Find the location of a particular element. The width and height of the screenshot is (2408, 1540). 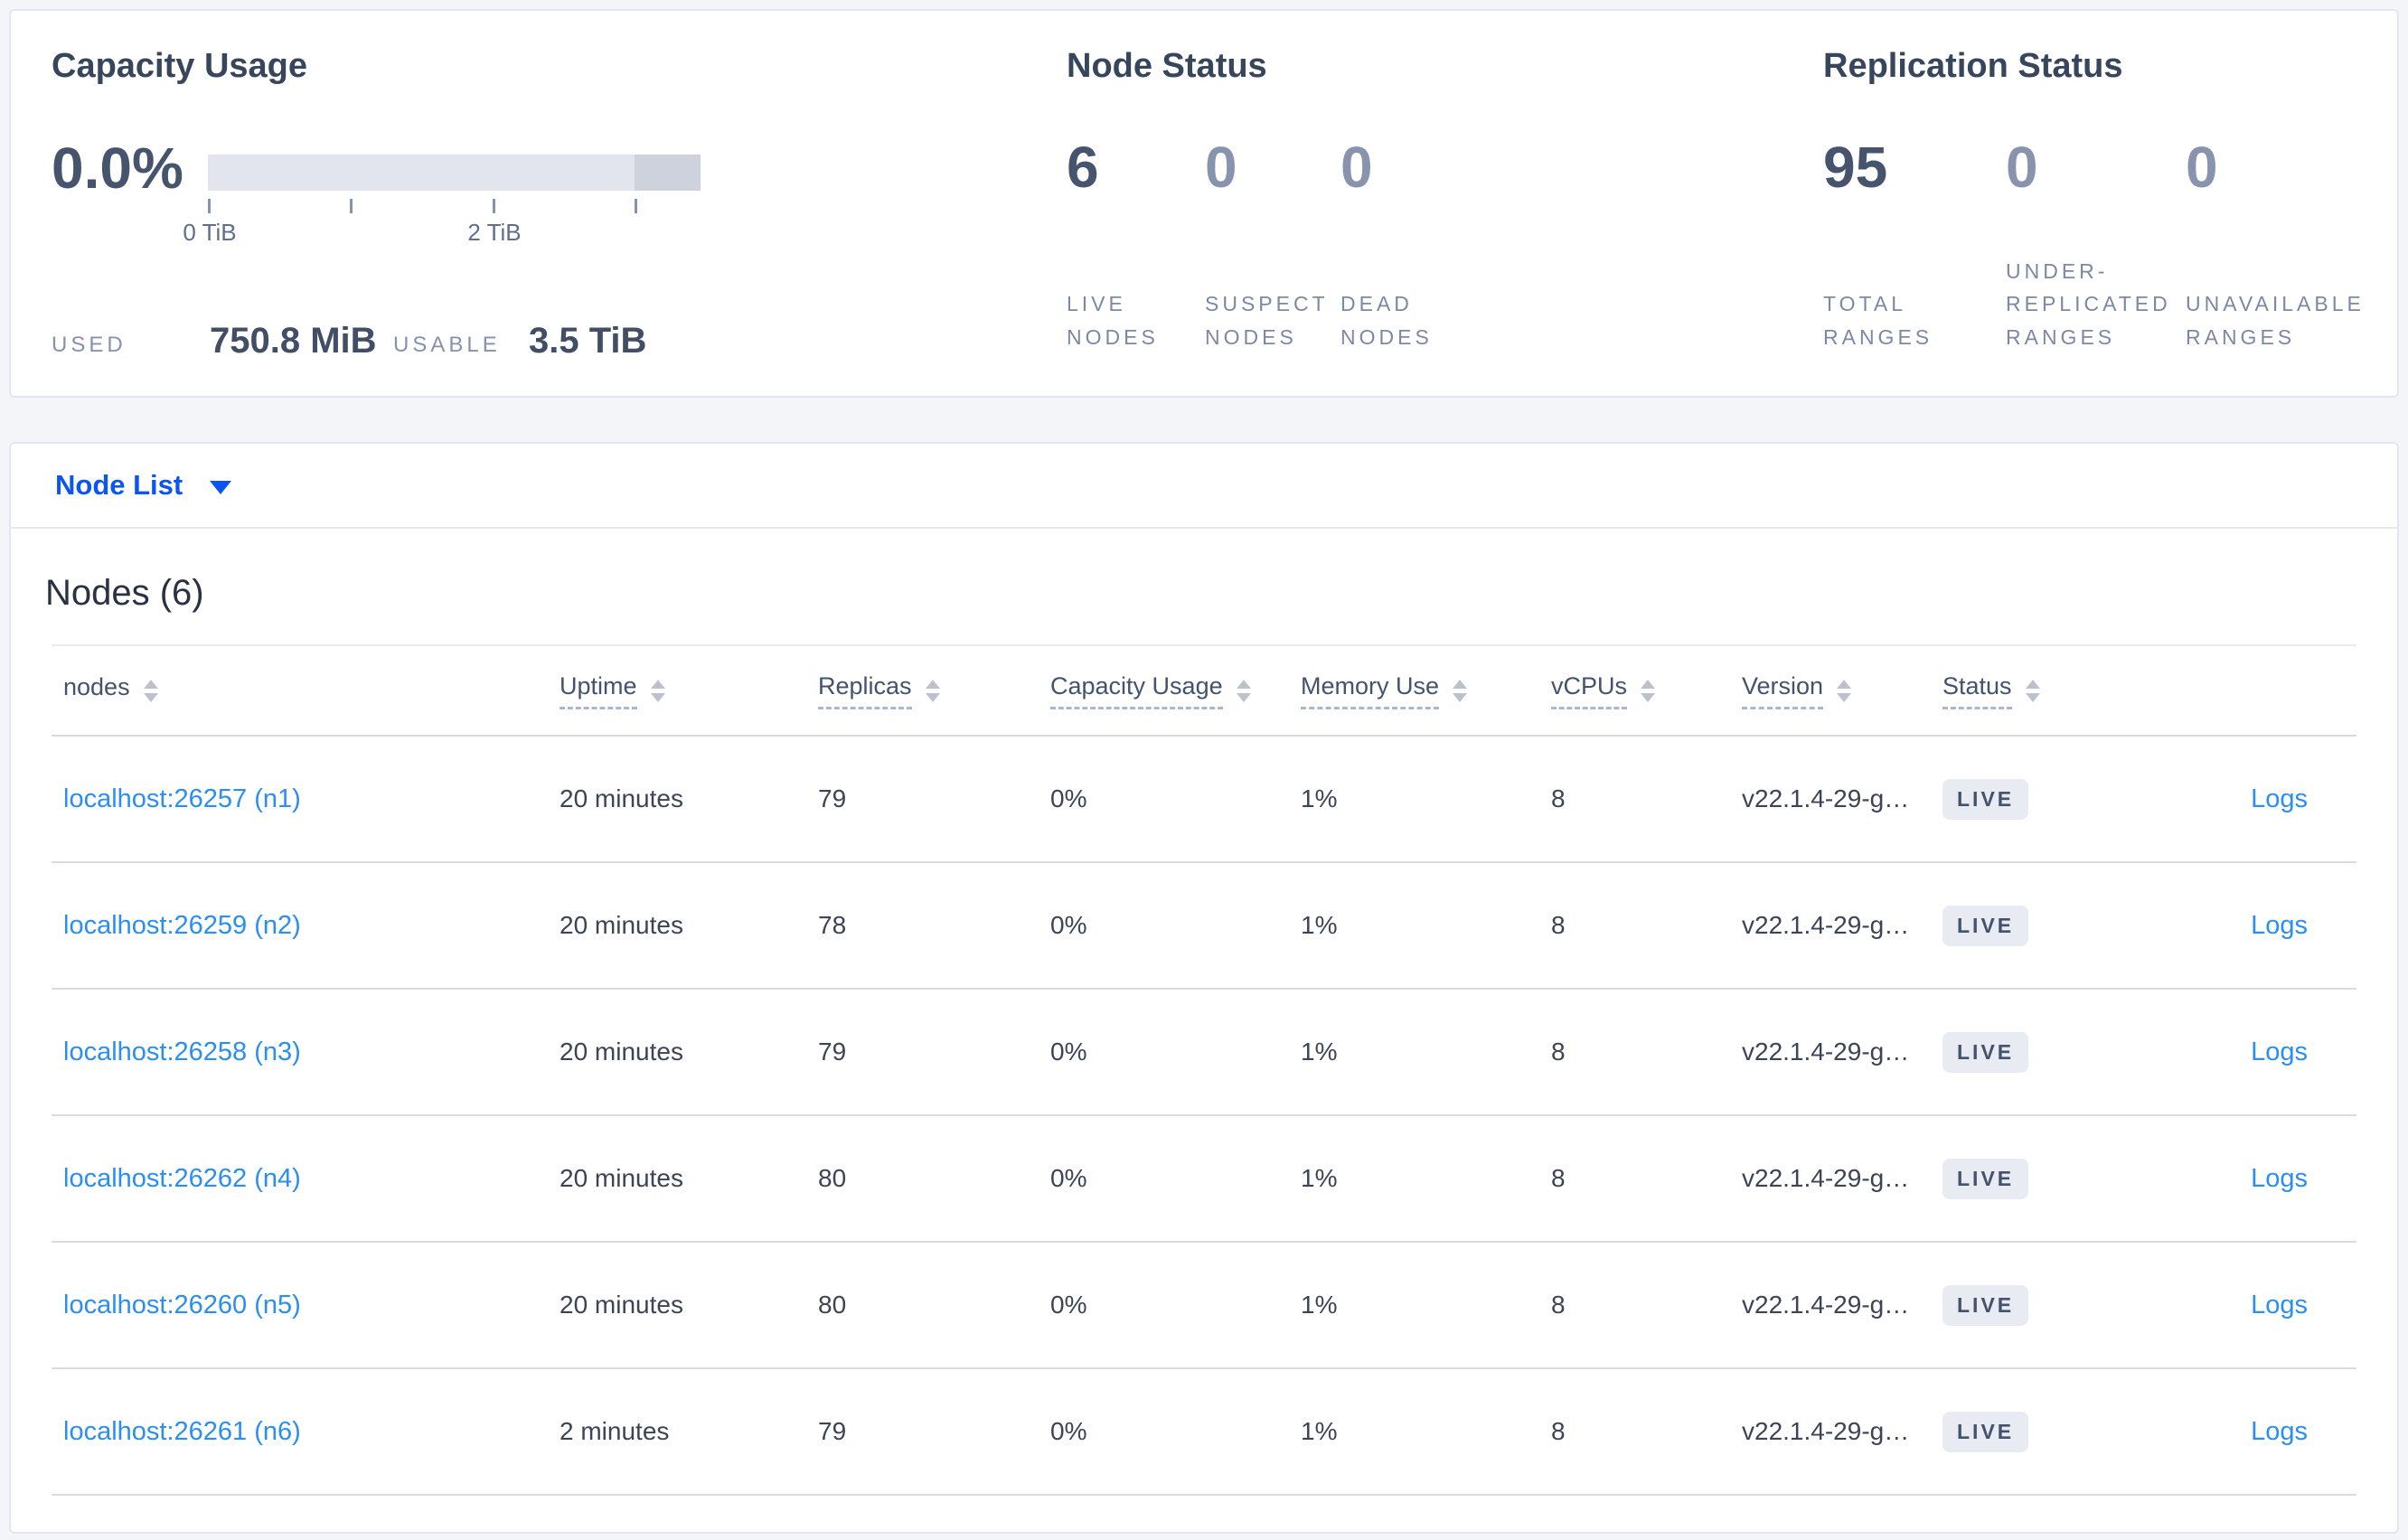

suspect-nodes-metric: 0 SUSPECT NODES is located at coordinates (1272, 246).